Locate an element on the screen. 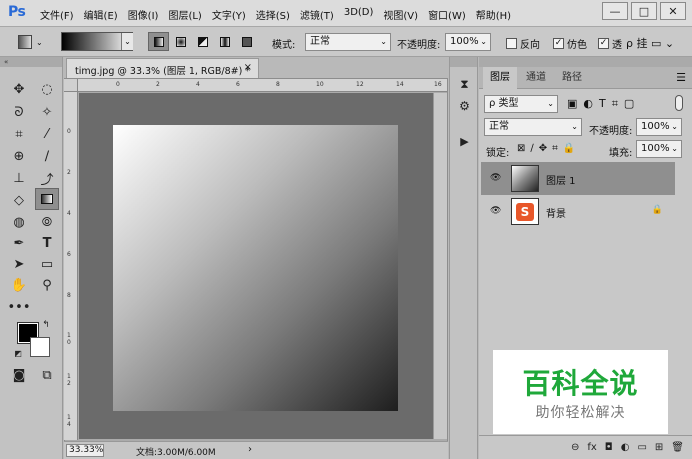 This screenshot has width=692, height=459. menu-window: 窗口(W) is located at coordinates (447, 14).